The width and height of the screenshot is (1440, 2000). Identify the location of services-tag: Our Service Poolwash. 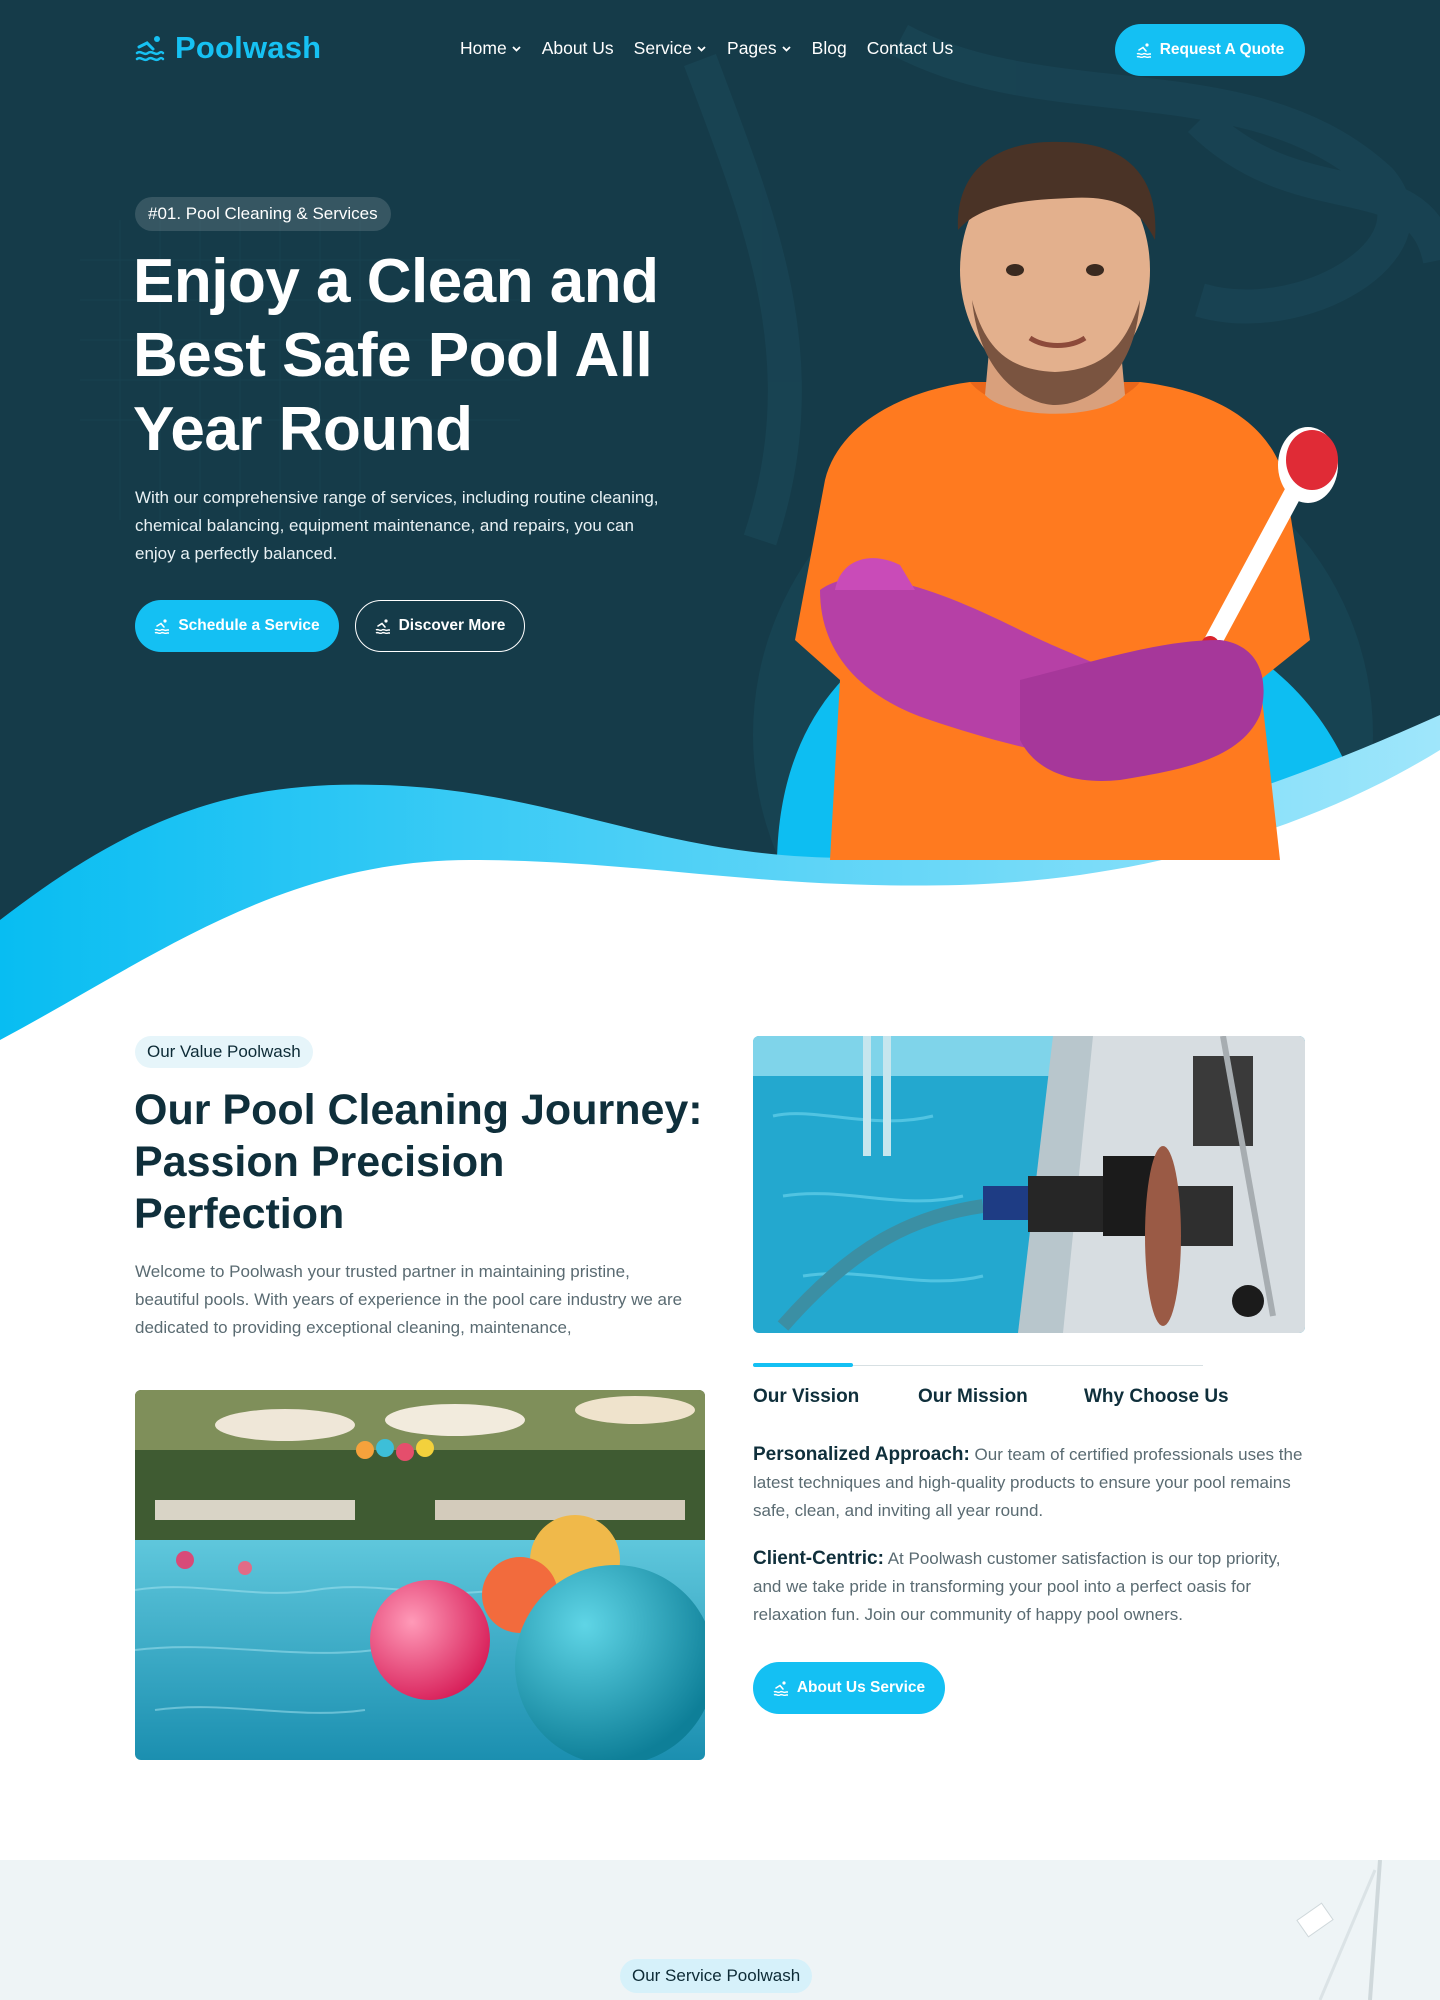
(716, 1976).